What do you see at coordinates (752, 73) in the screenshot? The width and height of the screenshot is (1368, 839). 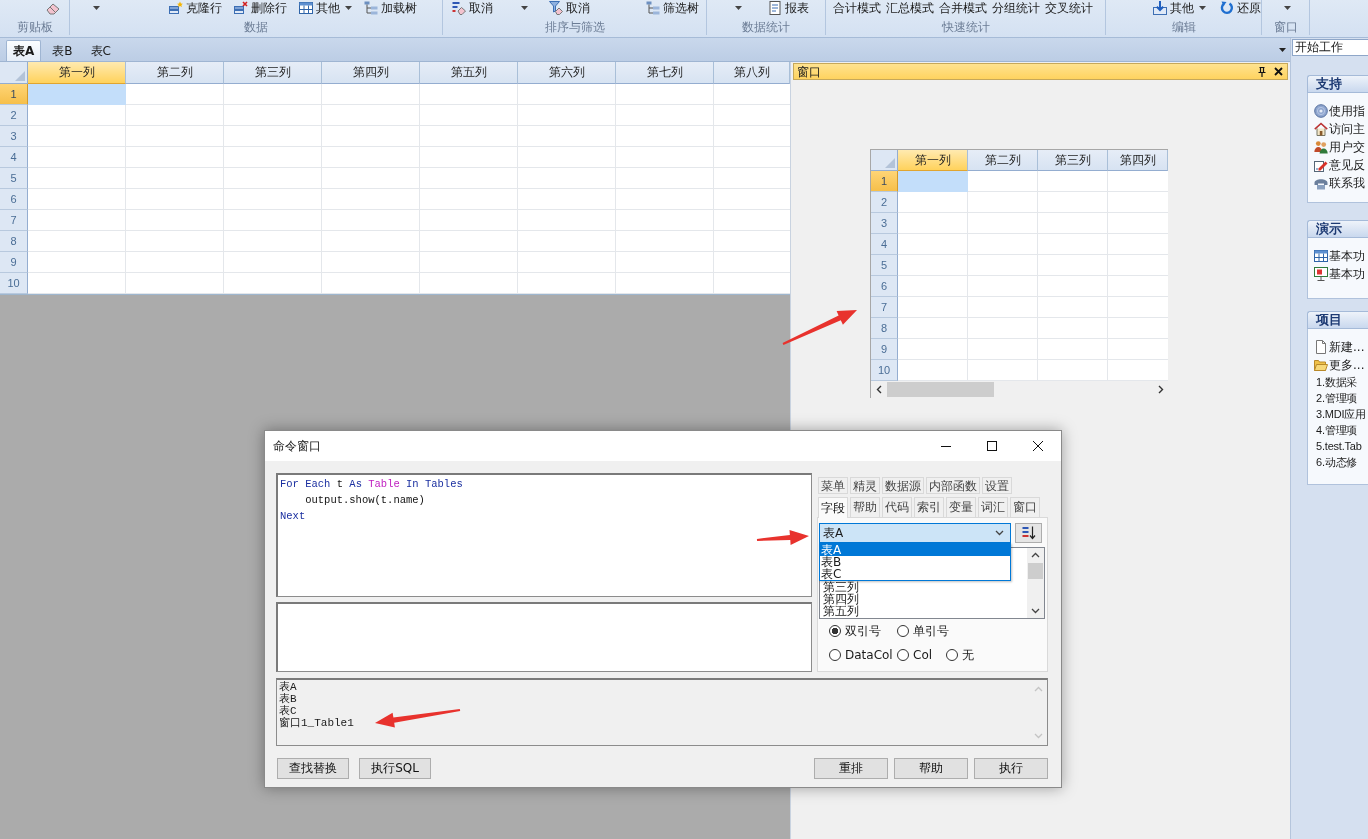 I see `column-header: 第八列` at bounding box center [752, 73].